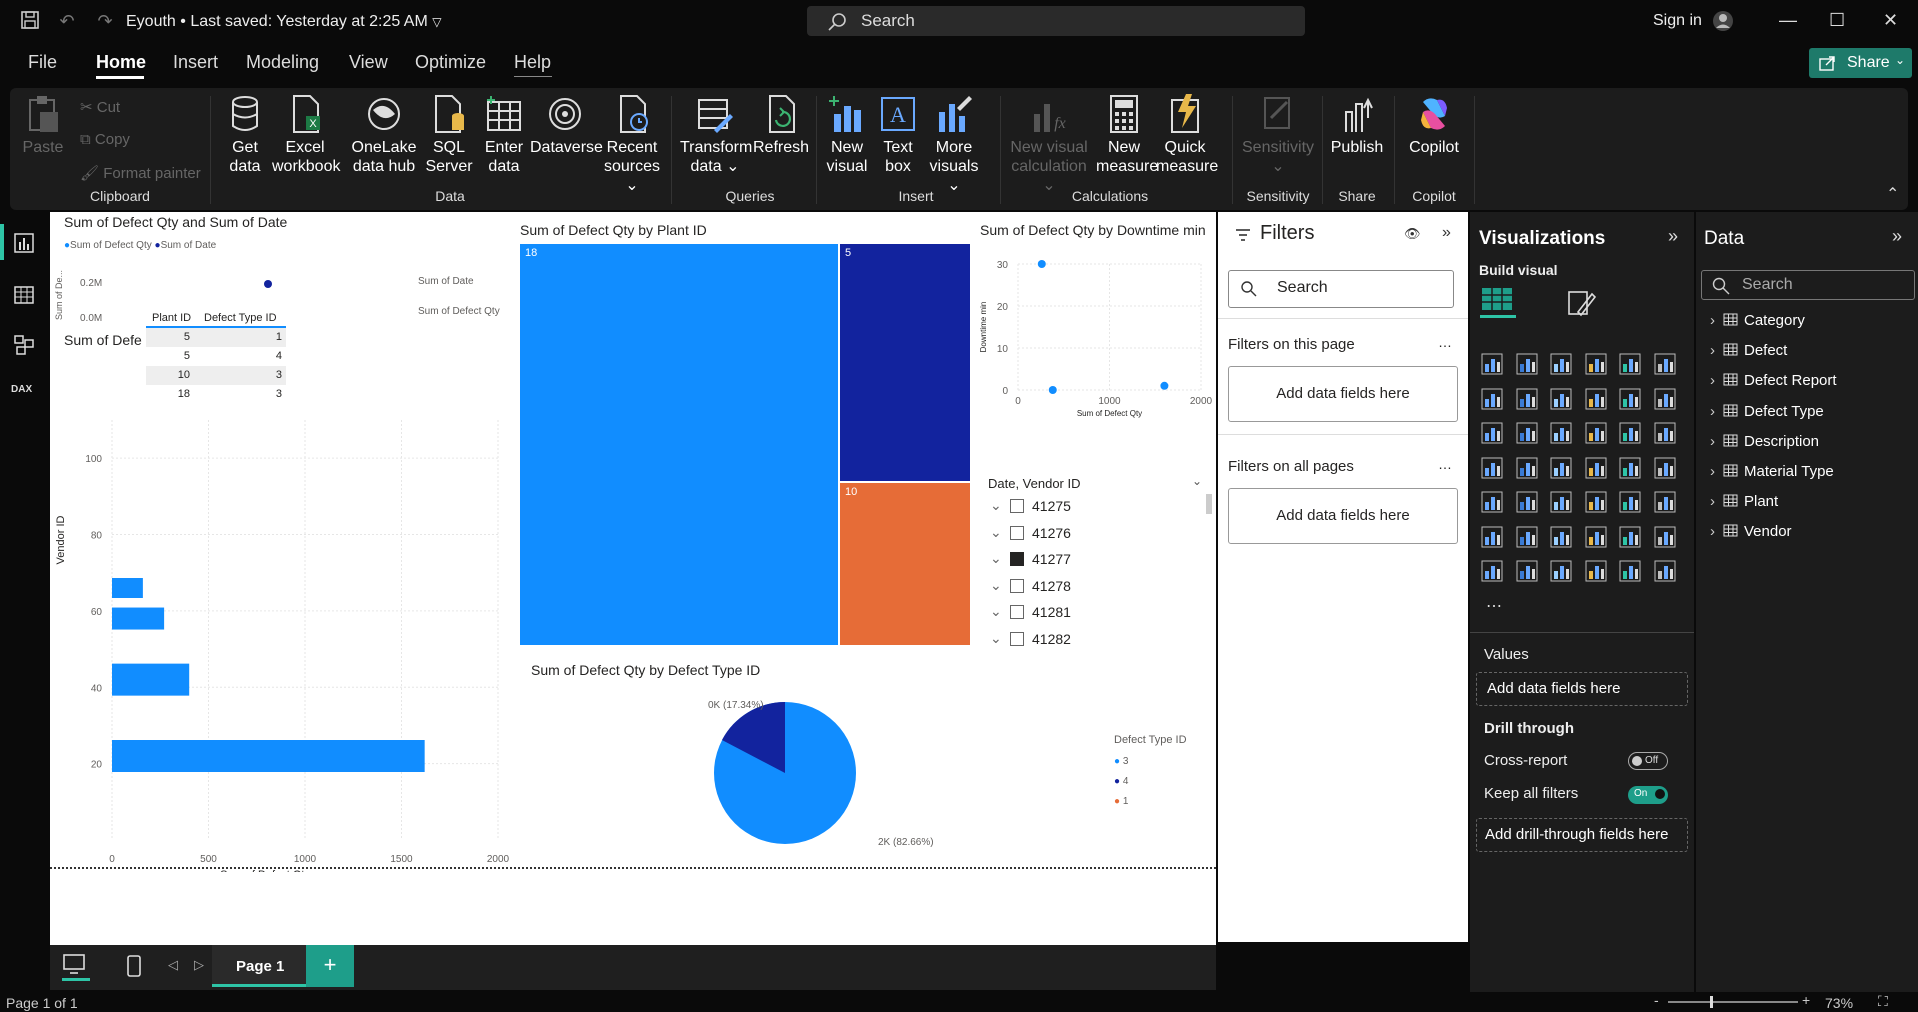 The image size is (1918, 1012). What do you see at coordinates (134, 966) in the screenshot?
I see `mobile-layout-icon` at bounding box center [134, 966].